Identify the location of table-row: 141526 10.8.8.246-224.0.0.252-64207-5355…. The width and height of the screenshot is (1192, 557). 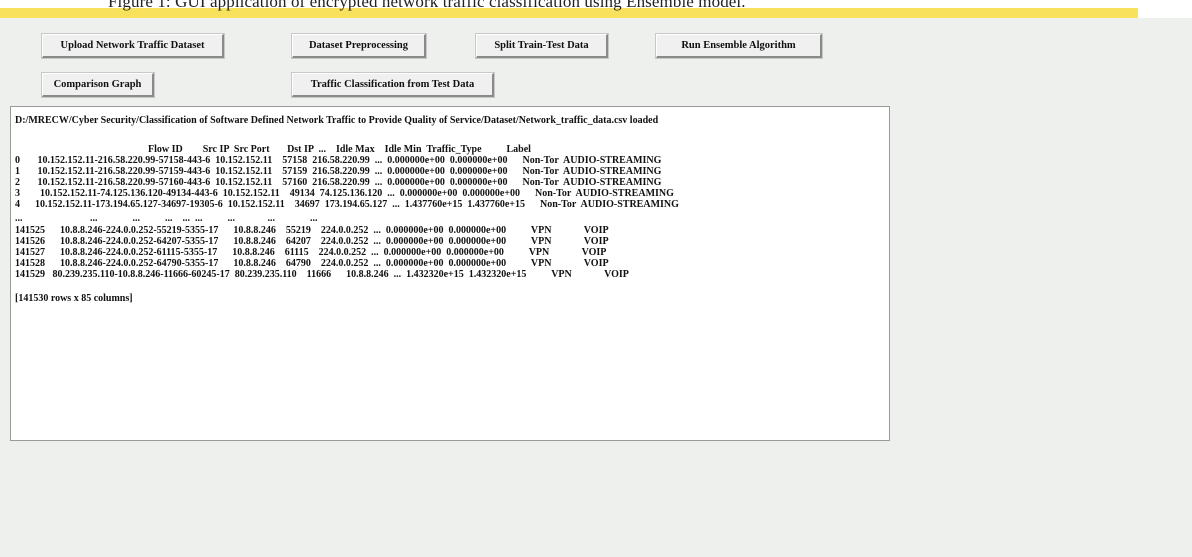
(312, 241).